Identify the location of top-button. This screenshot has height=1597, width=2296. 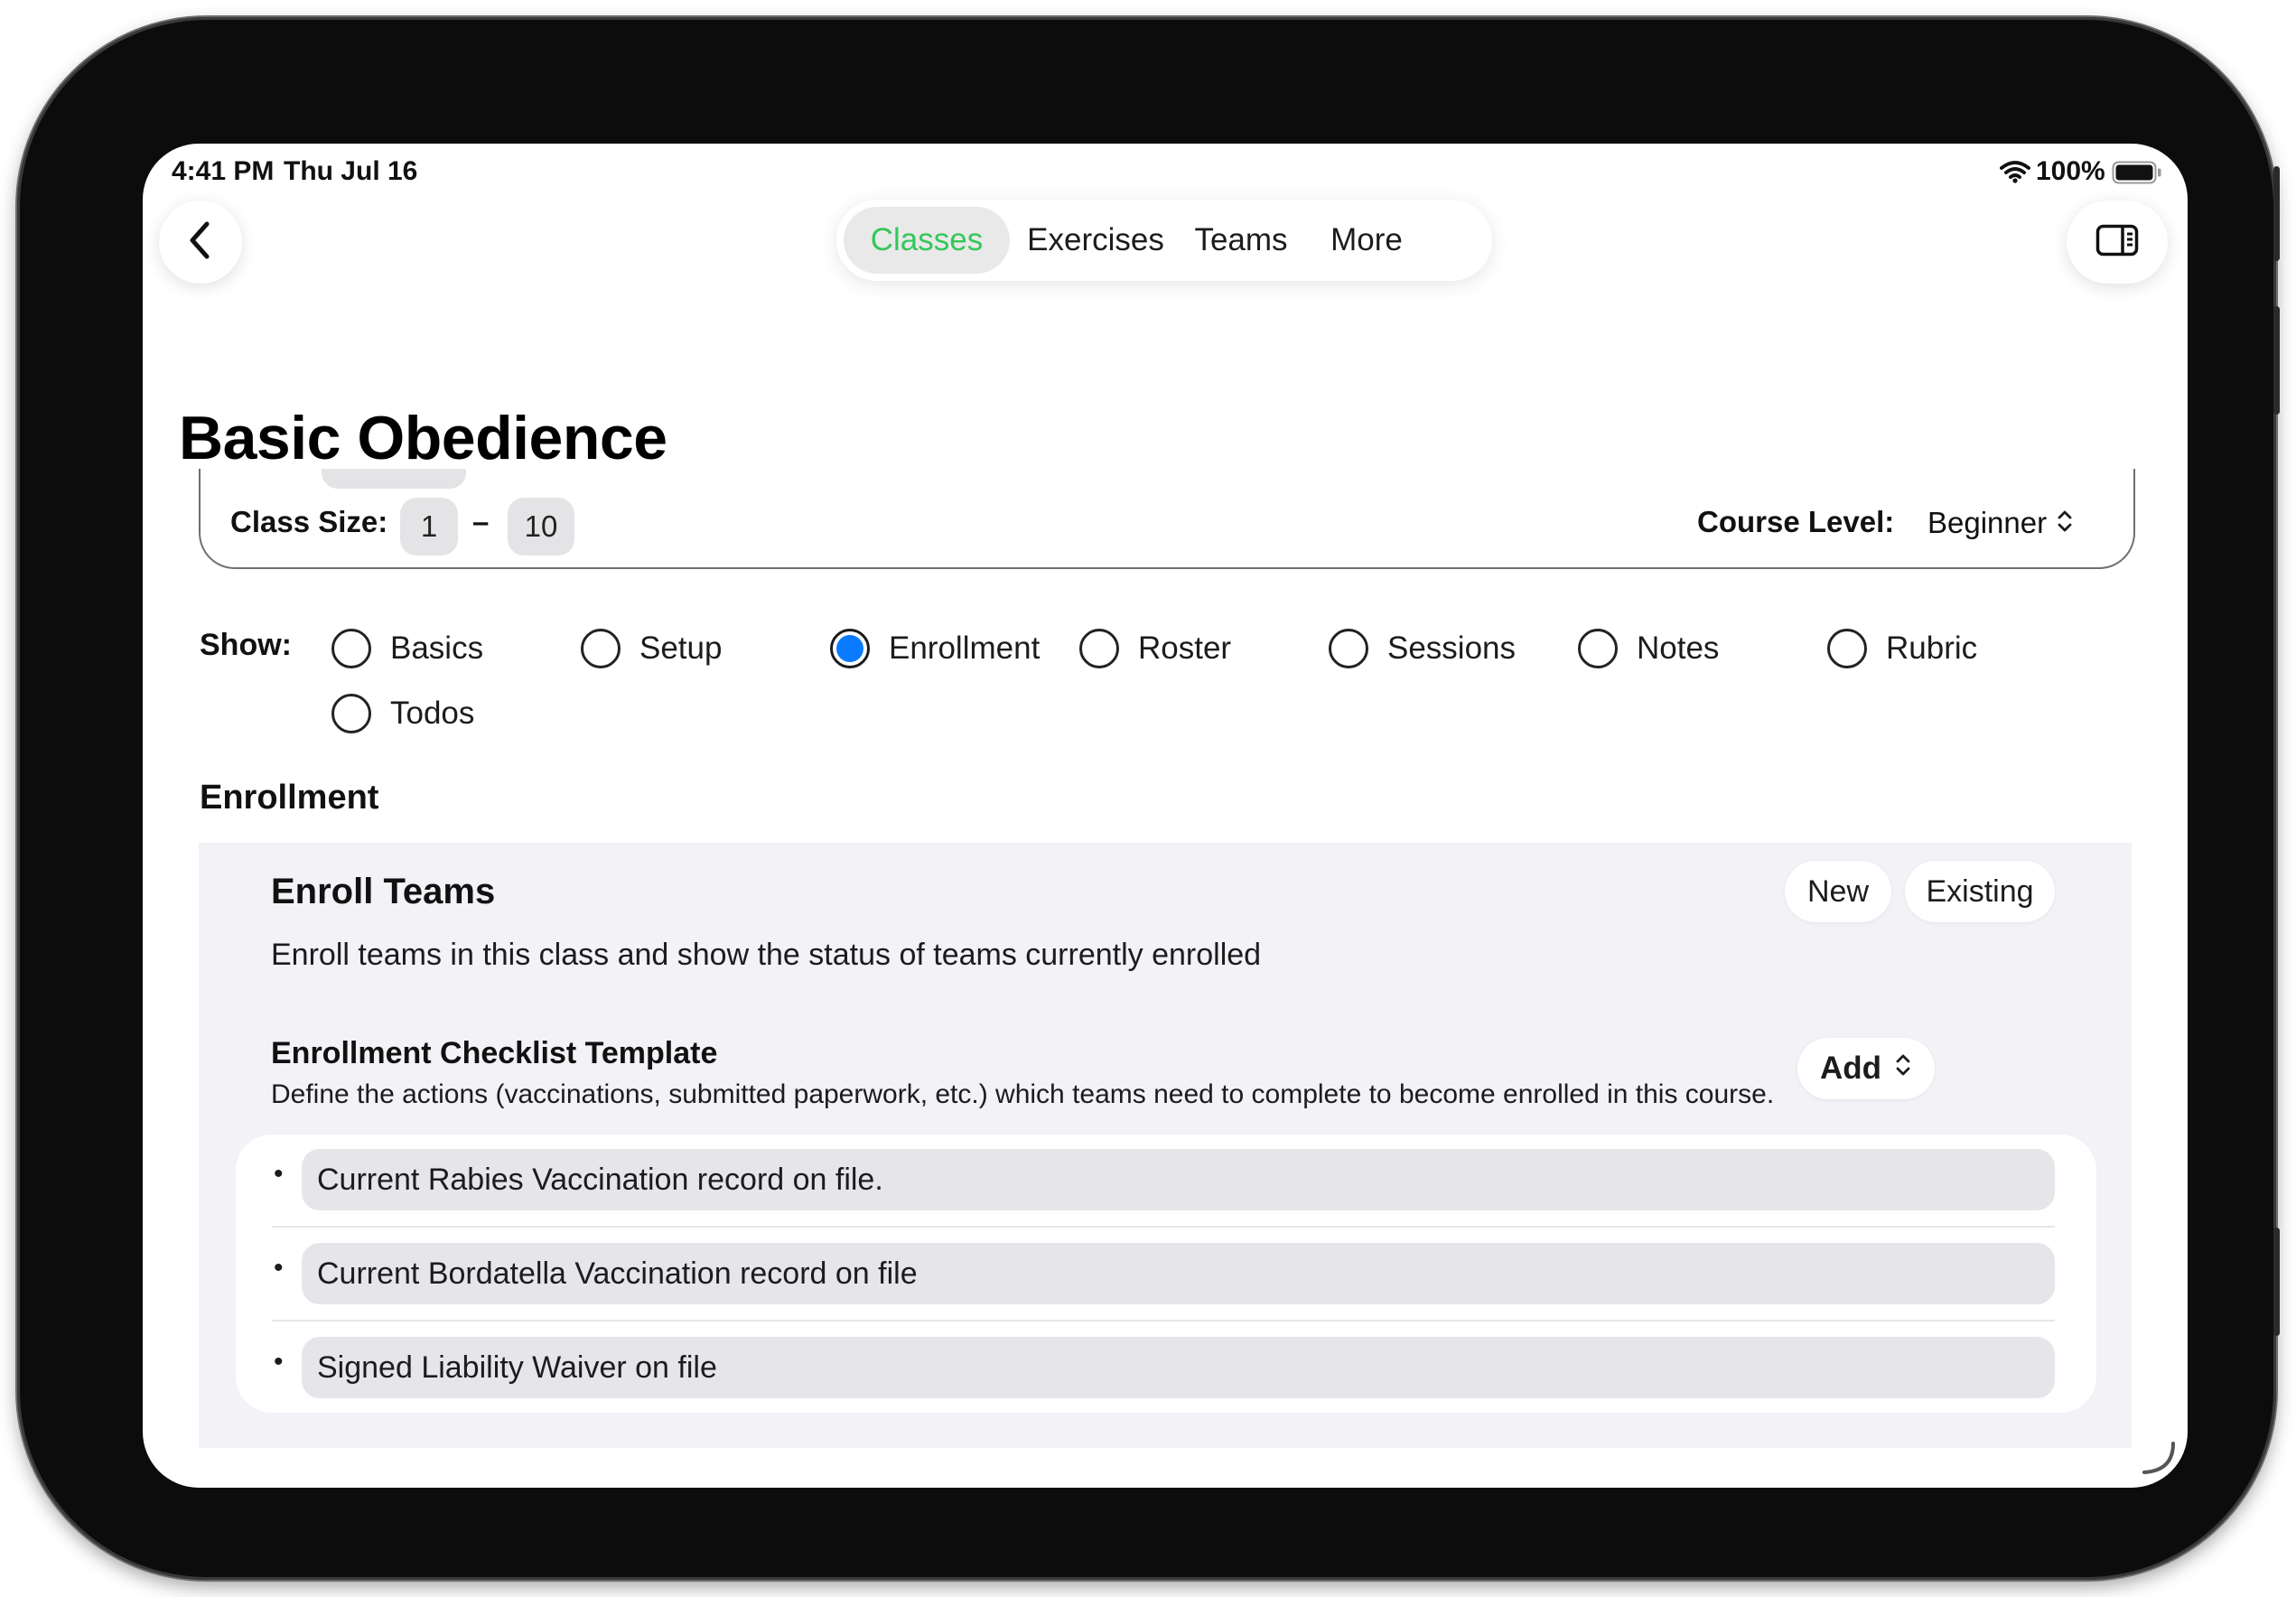
(2276, 214).